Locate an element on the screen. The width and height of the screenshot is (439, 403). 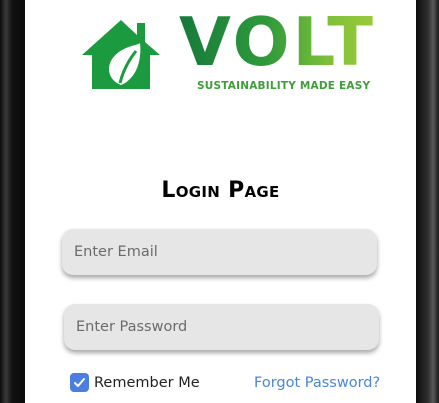
page-title: Login Page is located at coordinates (220, 190).